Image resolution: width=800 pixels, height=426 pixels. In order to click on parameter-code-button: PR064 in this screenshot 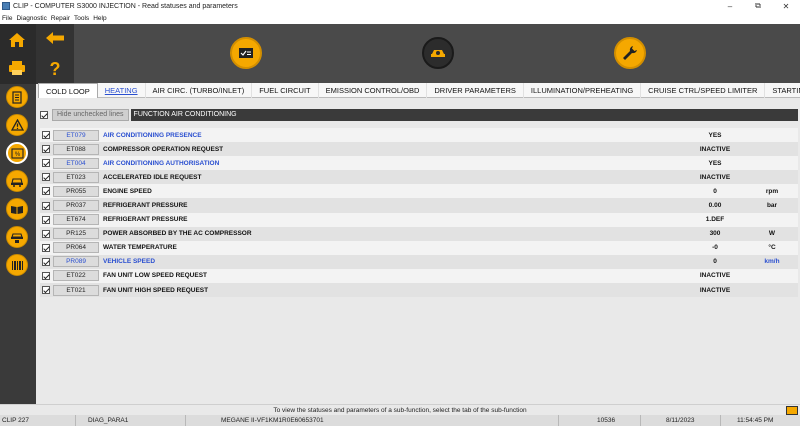, I will do `click(76, 248)`.